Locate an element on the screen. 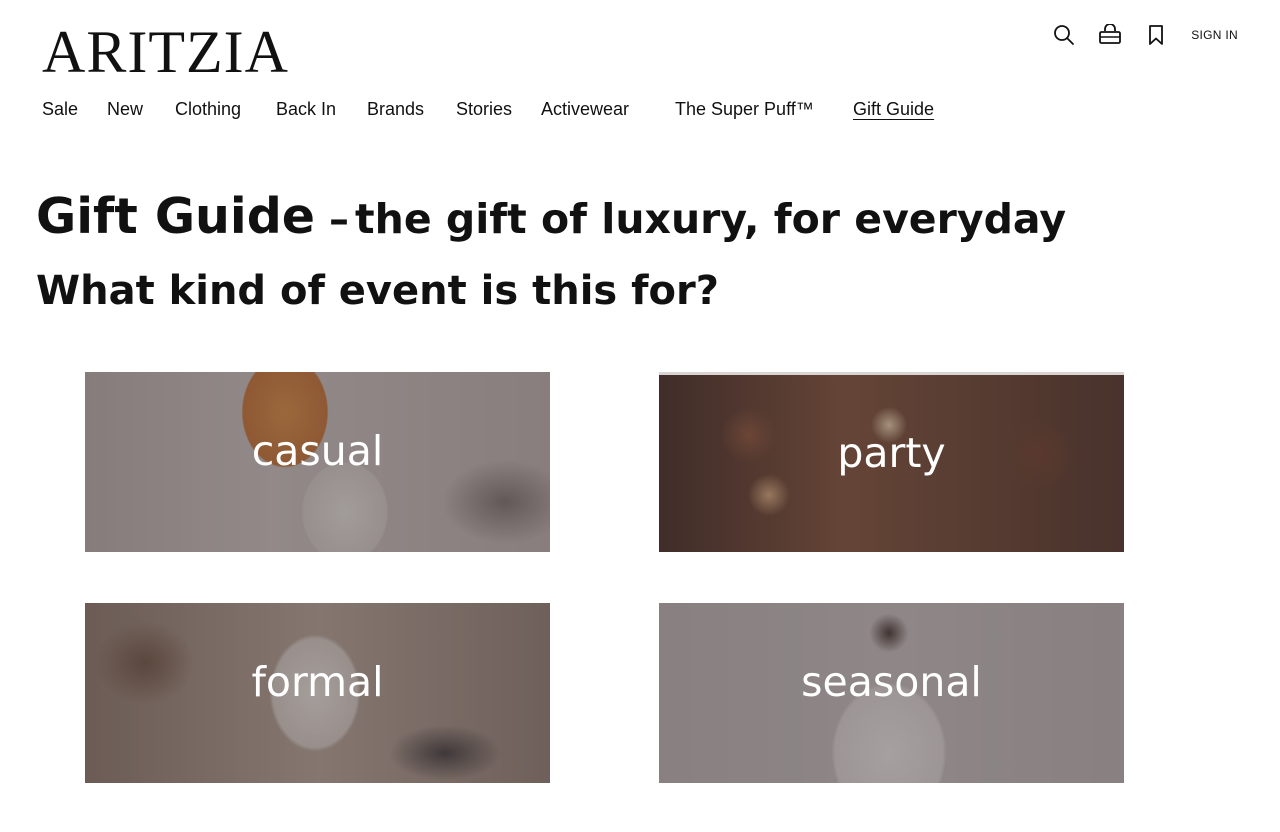 This screenshot has width=1280, height=832. nav-item-super-puff: The Super Puff™ is located at coordinates (744, 109).